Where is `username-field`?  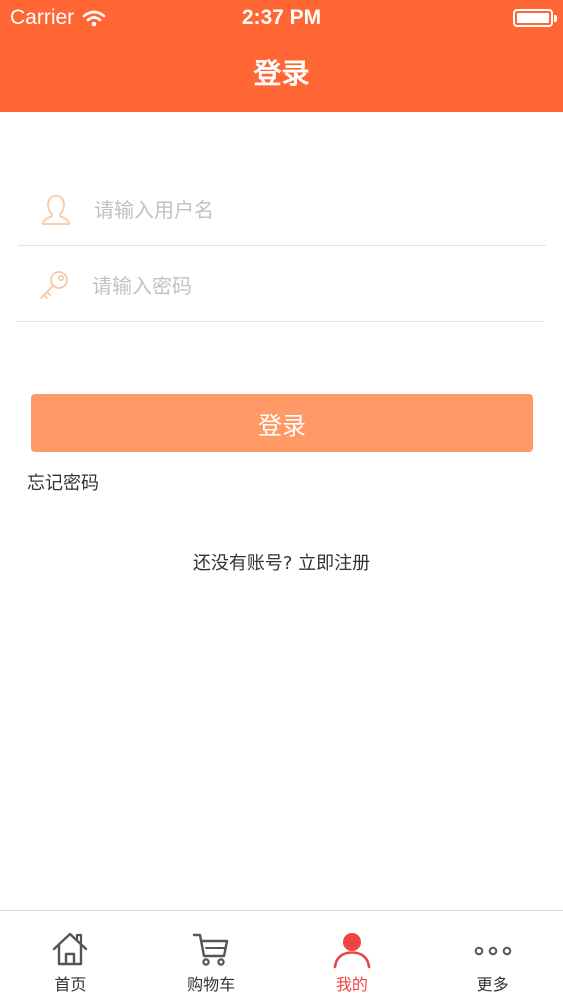
username-field is located at coordinates (282, 210).